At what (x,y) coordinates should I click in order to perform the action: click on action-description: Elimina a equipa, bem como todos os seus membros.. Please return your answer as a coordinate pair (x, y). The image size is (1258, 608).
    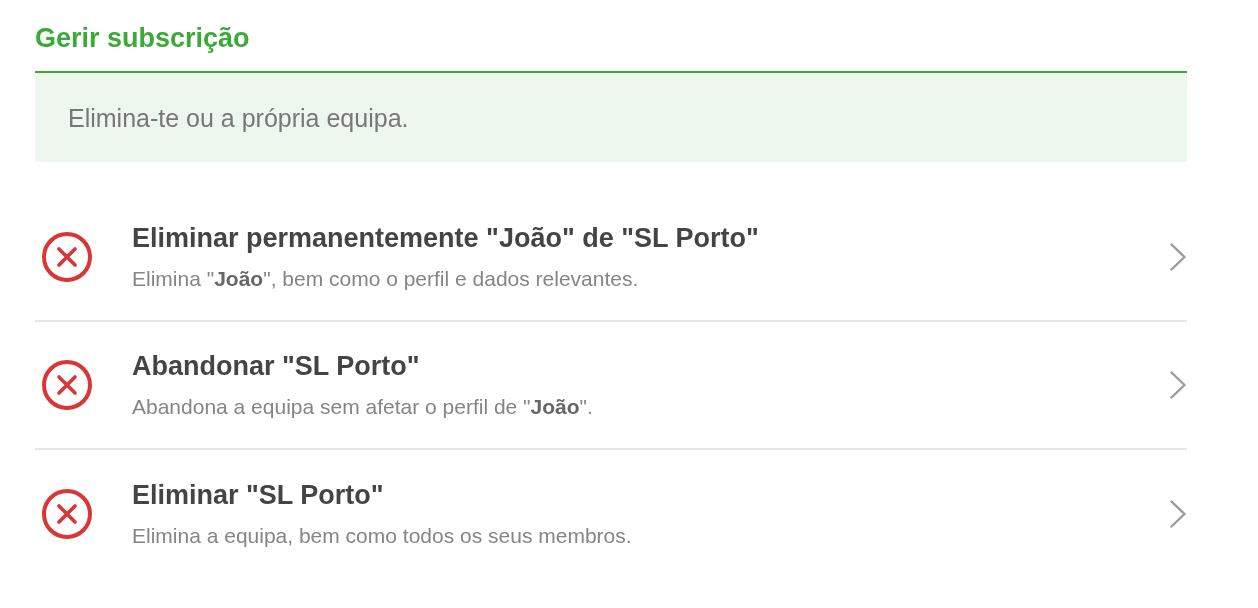
    Looking at the image, I should click on (382, 535).